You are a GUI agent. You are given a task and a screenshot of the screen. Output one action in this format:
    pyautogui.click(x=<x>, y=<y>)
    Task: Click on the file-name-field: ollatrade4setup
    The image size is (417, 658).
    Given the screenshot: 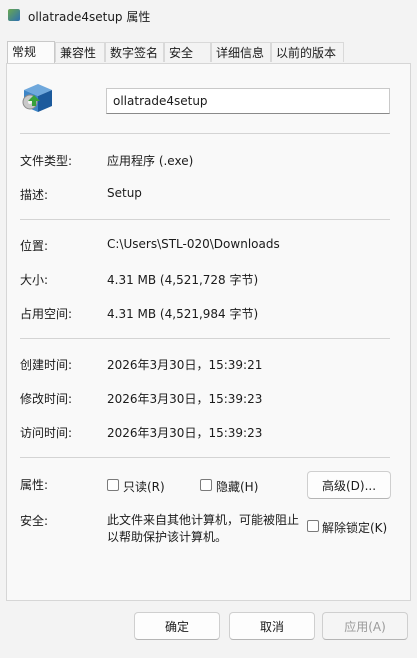 What is the action you would take?
    pyautogui.click(x=248, y=101)
    